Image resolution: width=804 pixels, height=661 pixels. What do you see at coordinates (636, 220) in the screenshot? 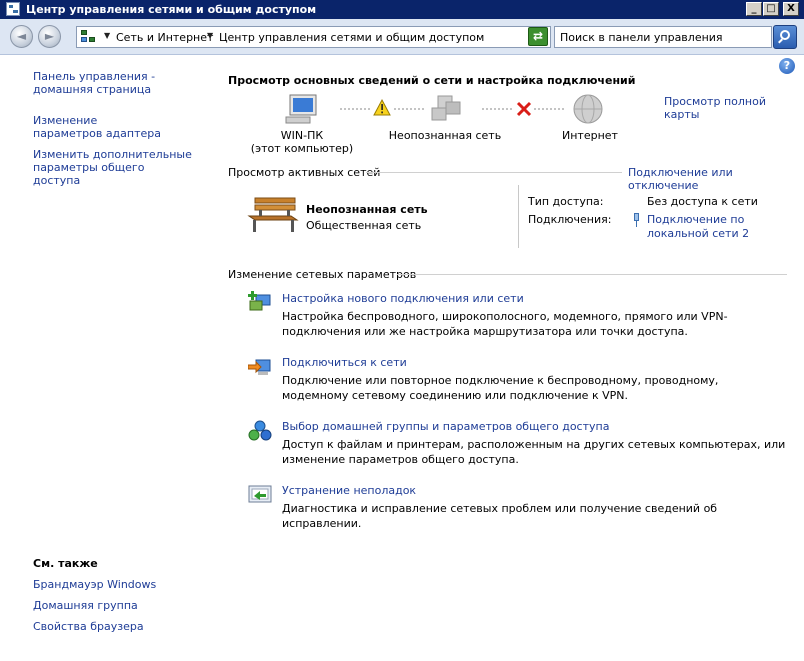
I see `network-adapter-icon` at bounding box center [636, 220].